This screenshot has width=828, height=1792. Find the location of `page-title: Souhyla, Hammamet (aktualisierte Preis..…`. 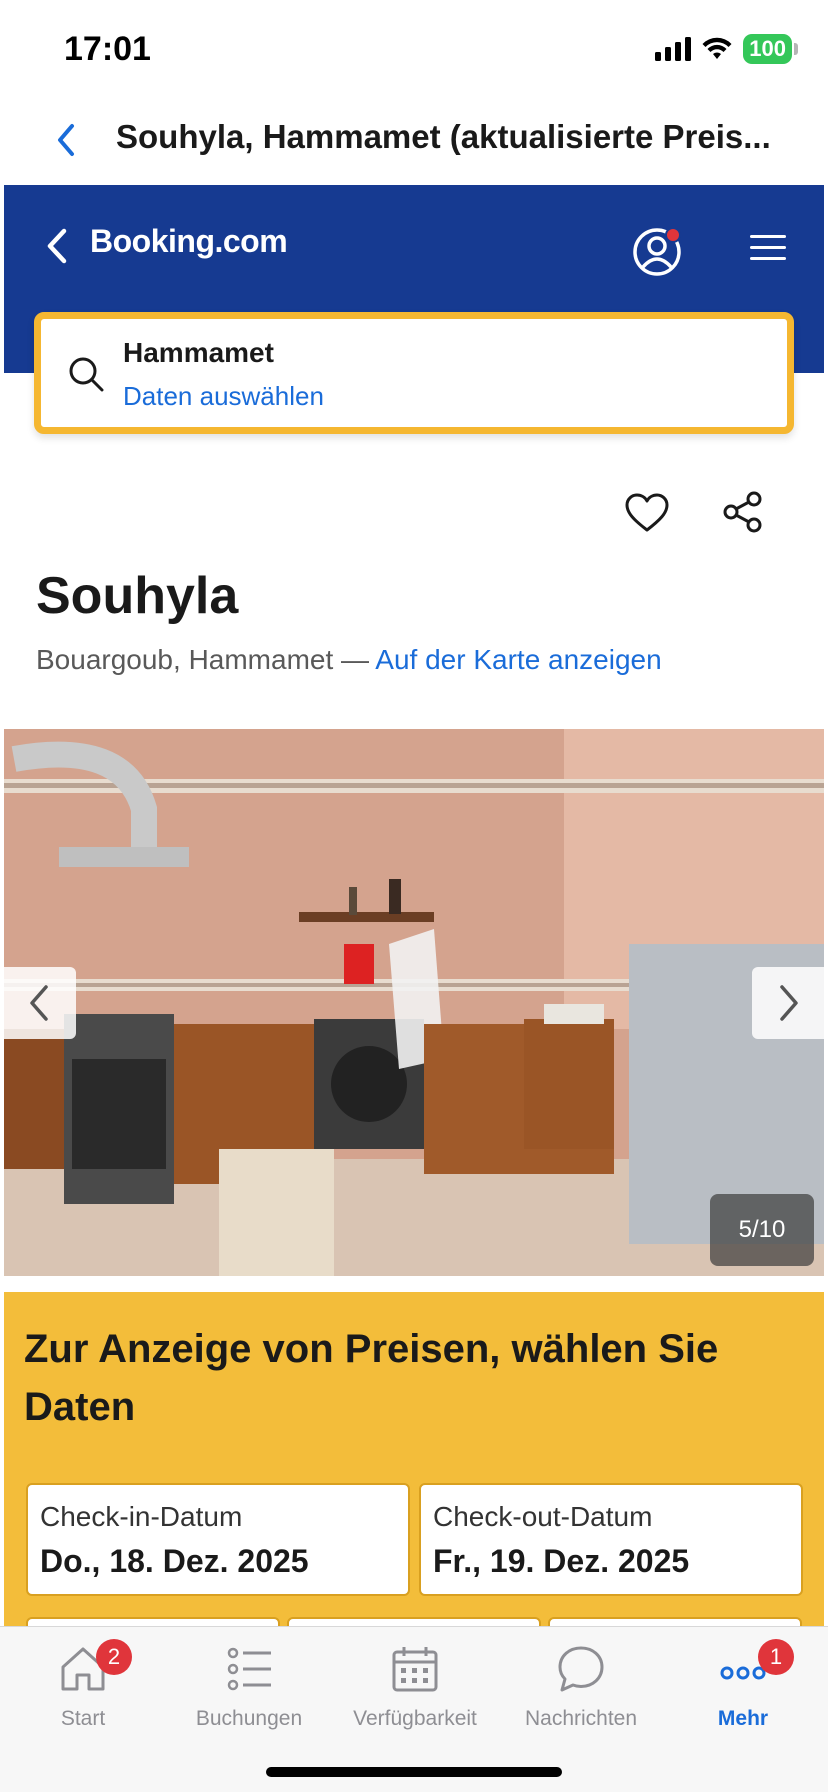

page-title: Souhyla, Hammamet (aktualisierte Preis..… is located at coordinates (443, 136).